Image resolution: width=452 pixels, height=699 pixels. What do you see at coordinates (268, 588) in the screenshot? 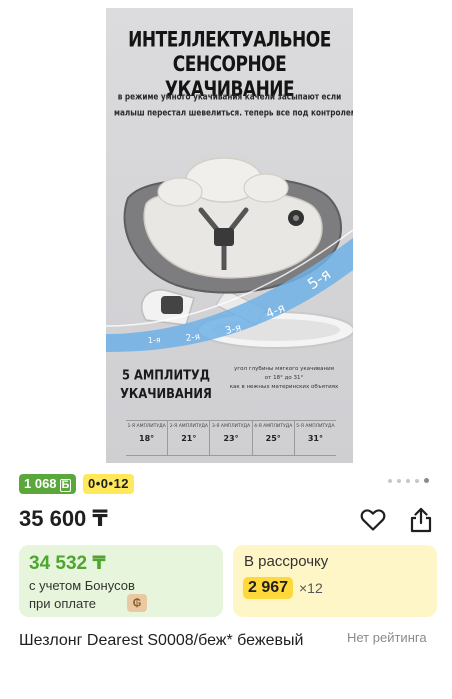
I see `installment-amount: 2 967` at bounding box center [268, 588].